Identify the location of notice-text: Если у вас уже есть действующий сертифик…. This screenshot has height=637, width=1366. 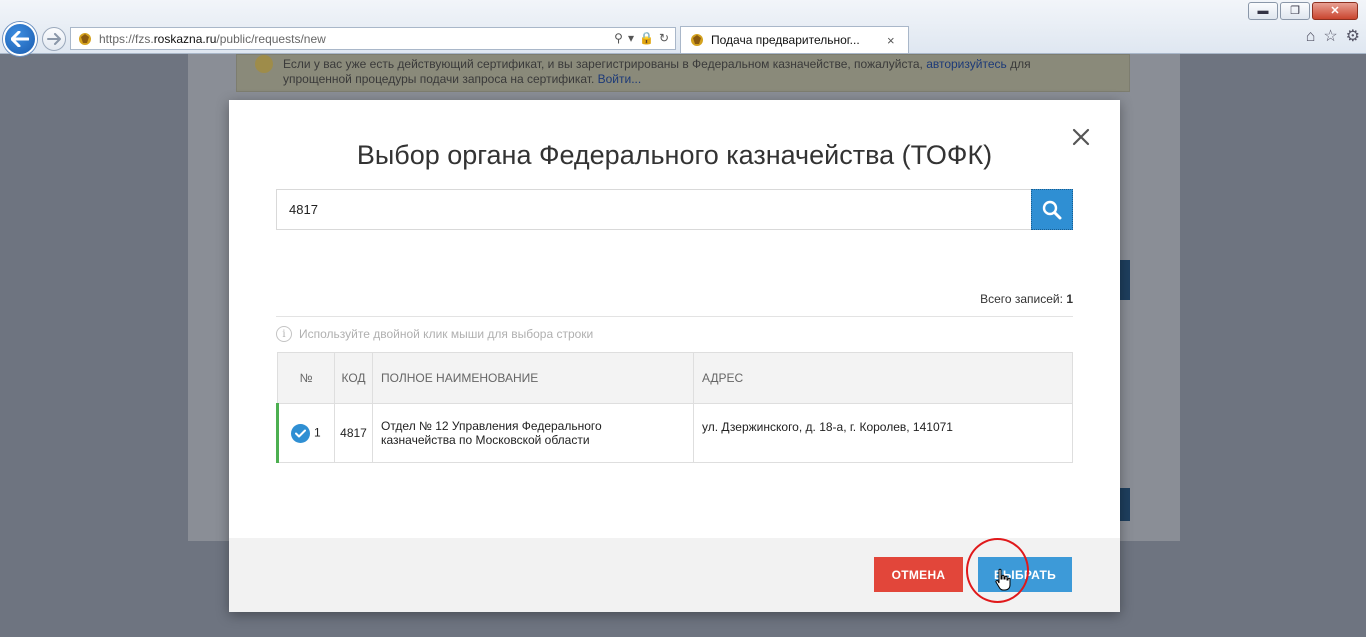
(603, 64).